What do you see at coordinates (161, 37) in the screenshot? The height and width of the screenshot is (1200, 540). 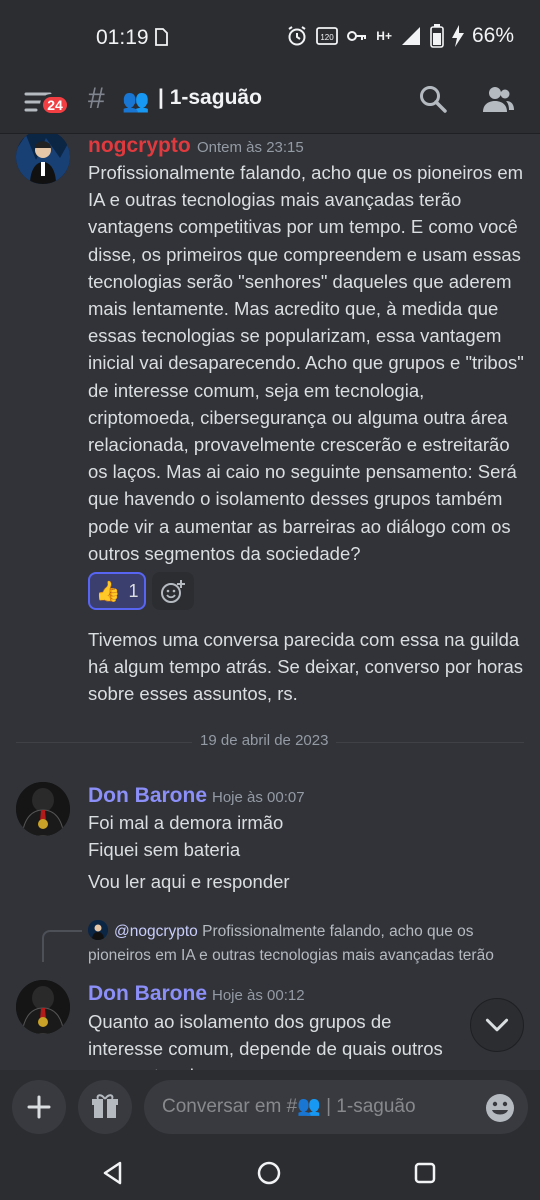 I see `sim-icon` at bounding box center [161, 37].